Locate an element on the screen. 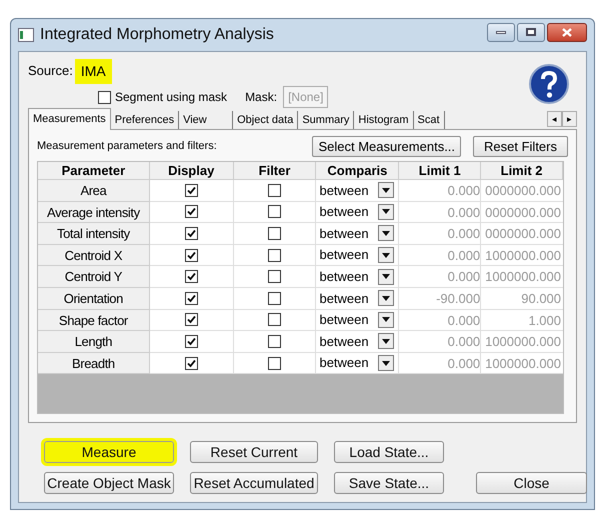 This screenshot has width=601, height=517. window-title: Integrated Morphometry Analysis is located at coordinates (157, 35).